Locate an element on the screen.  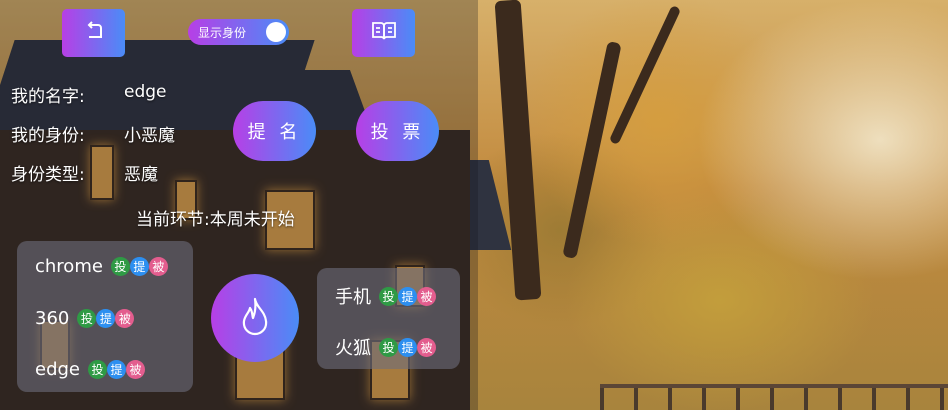
rules-book-button is located at coordinates (383, 33).